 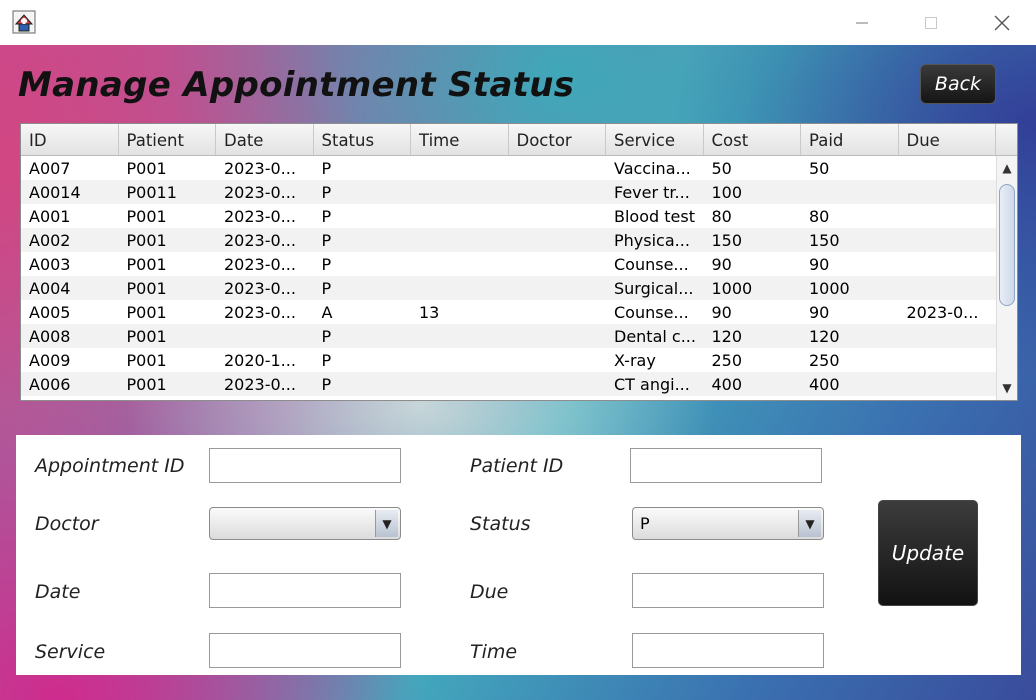 What do you see at coordinates (728, 590) in the screenshot?
I see `due-input` at bounding box center [728, 590].